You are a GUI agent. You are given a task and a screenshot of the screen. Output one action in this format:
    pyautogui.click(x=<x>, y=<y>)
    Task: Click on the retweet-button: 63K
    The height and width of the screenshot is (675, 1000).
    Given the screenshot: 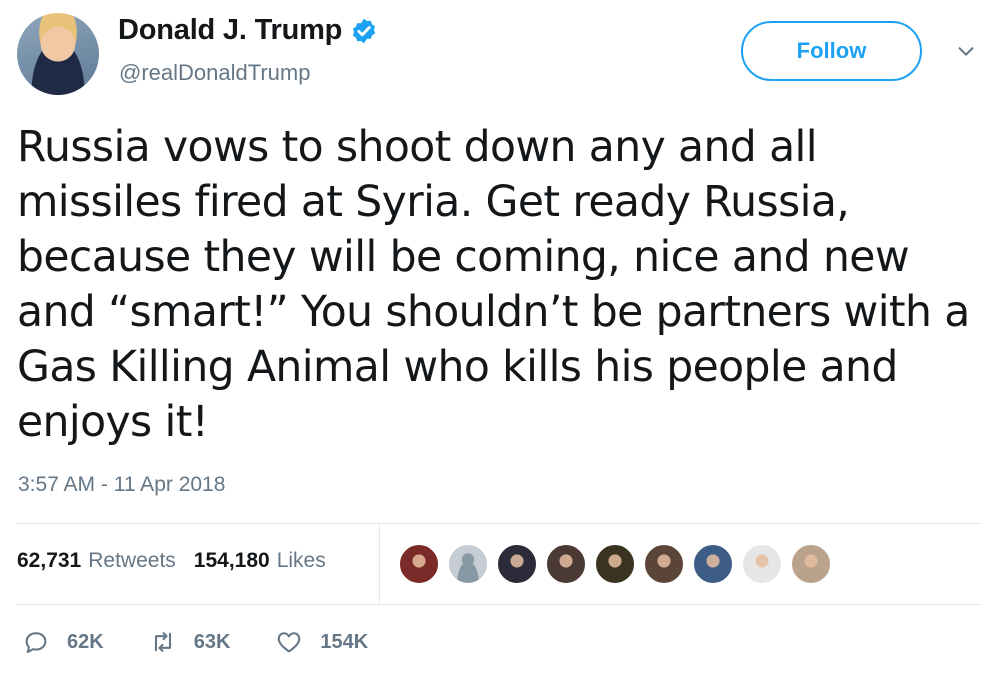 What is the action you would take?
    pyautogui.click(x=190, y=642)
    